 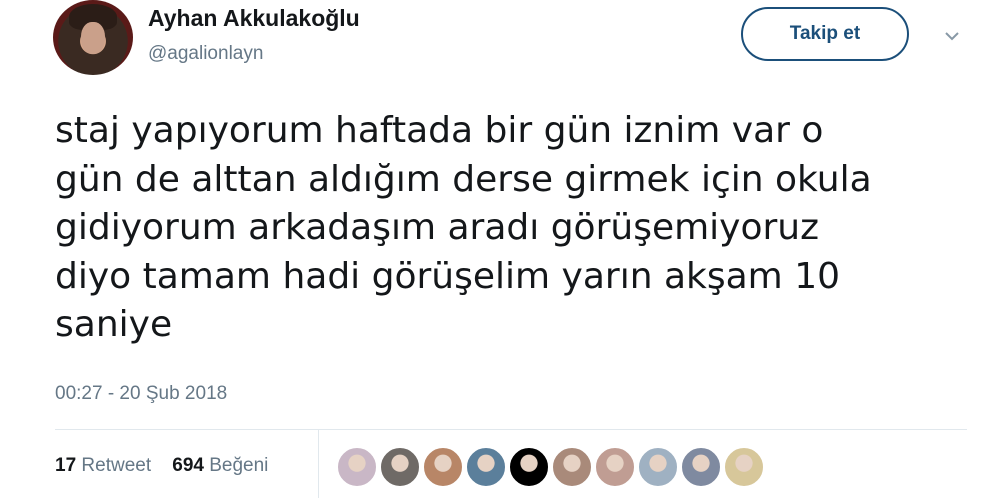 I want to click on tweet-stats: 17 Retweet 694 Beğeni, so click(x=161, y=466).